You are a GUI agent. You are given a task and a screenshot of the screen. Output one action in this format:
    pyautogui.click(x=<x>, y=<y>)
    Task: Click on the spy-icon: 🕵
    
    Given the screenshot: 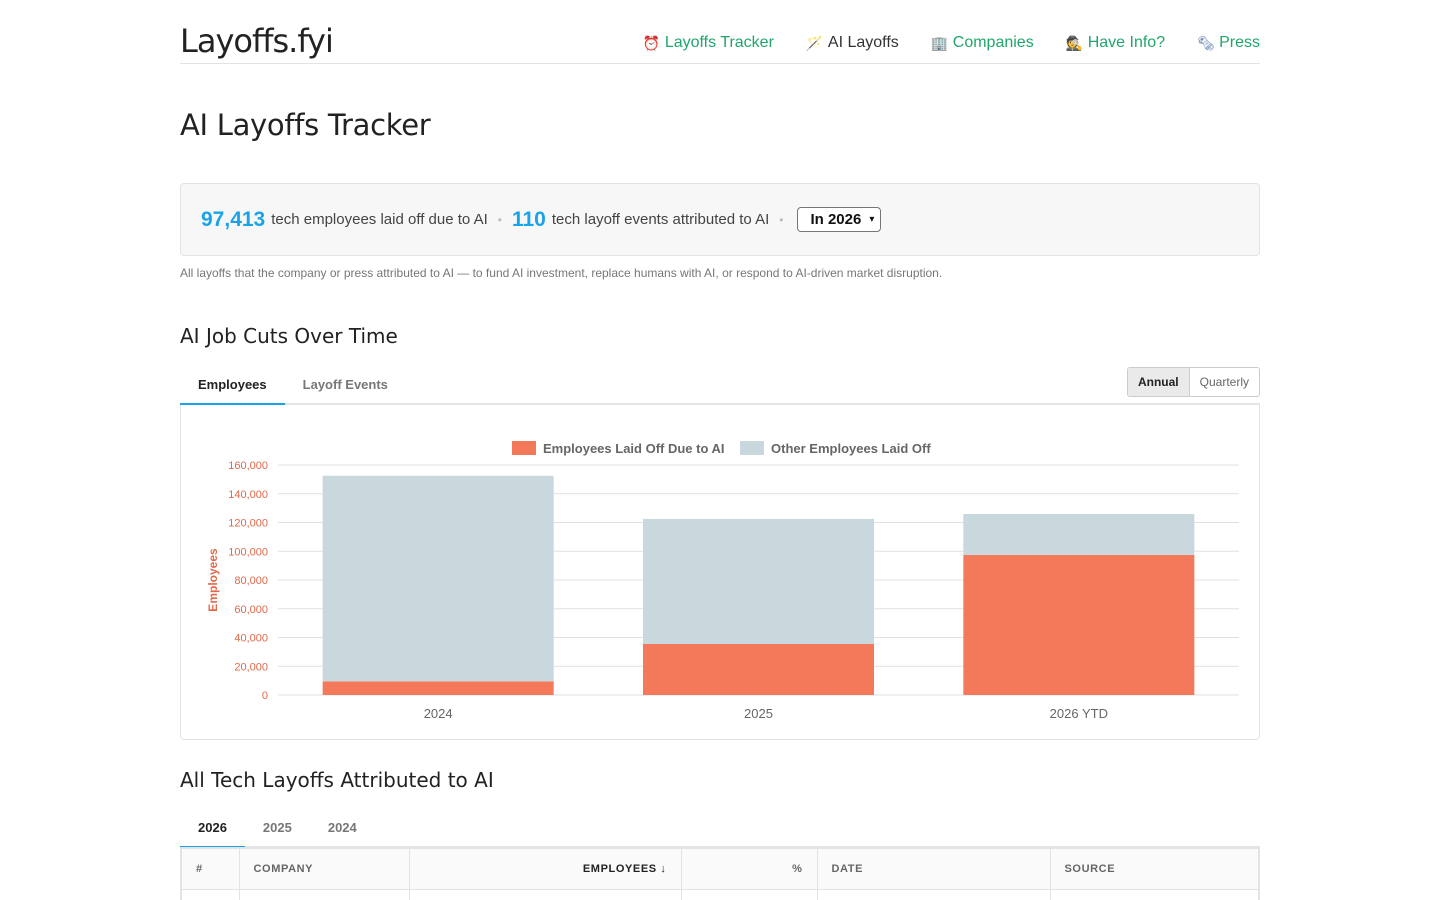 What is the action you would take?
    pyautogui.click(x=1074, y=42)
    